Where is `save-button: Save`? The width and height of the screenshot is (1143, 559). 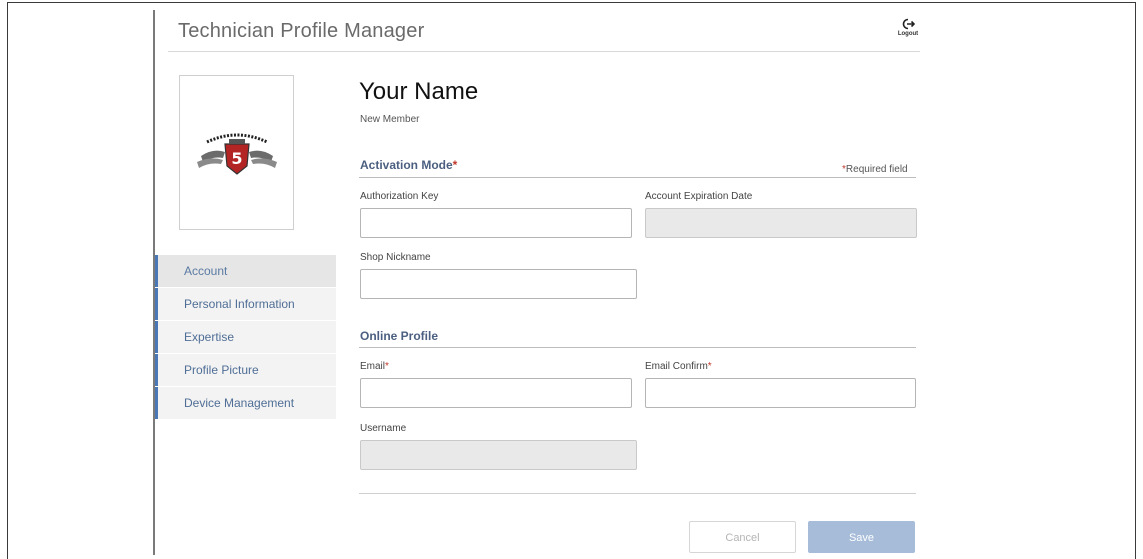
save-button: Save is located at coordinates (861, 537).